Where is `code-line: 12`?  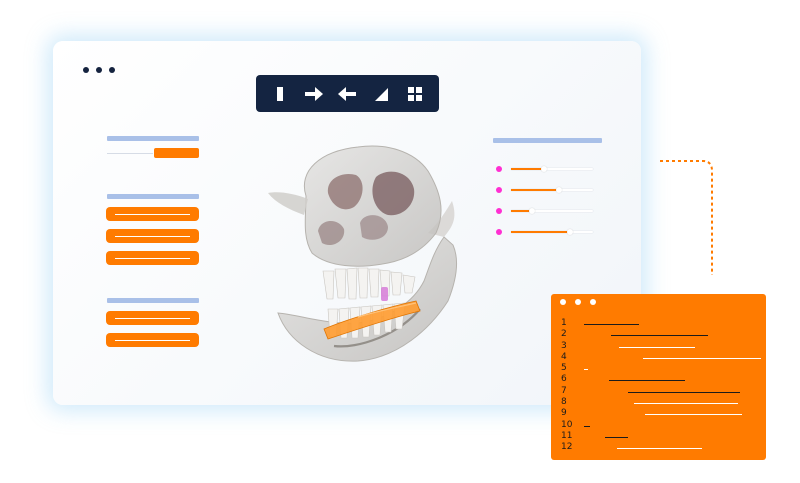 code-line: 12 is located at coordinates (661, 447).